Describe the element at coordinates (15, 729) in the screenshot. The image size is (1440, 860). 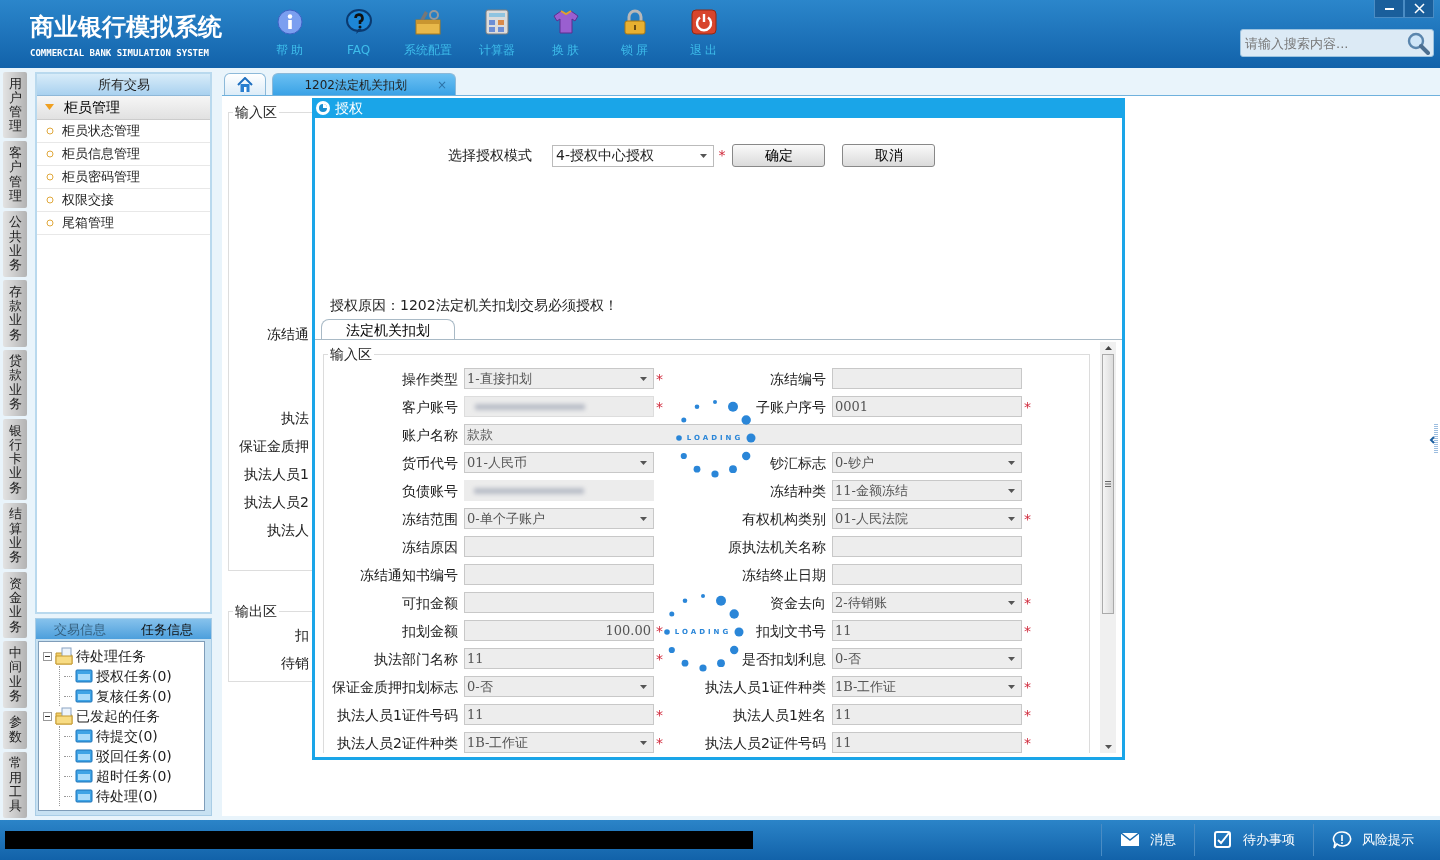
I see `side-tab: 参数` at that location.